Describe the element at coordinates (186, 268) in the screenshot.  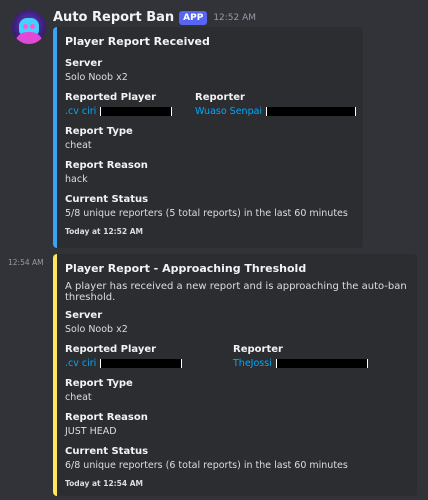
I see `embed-title: Player Report - Approaching Threshold` at that location.